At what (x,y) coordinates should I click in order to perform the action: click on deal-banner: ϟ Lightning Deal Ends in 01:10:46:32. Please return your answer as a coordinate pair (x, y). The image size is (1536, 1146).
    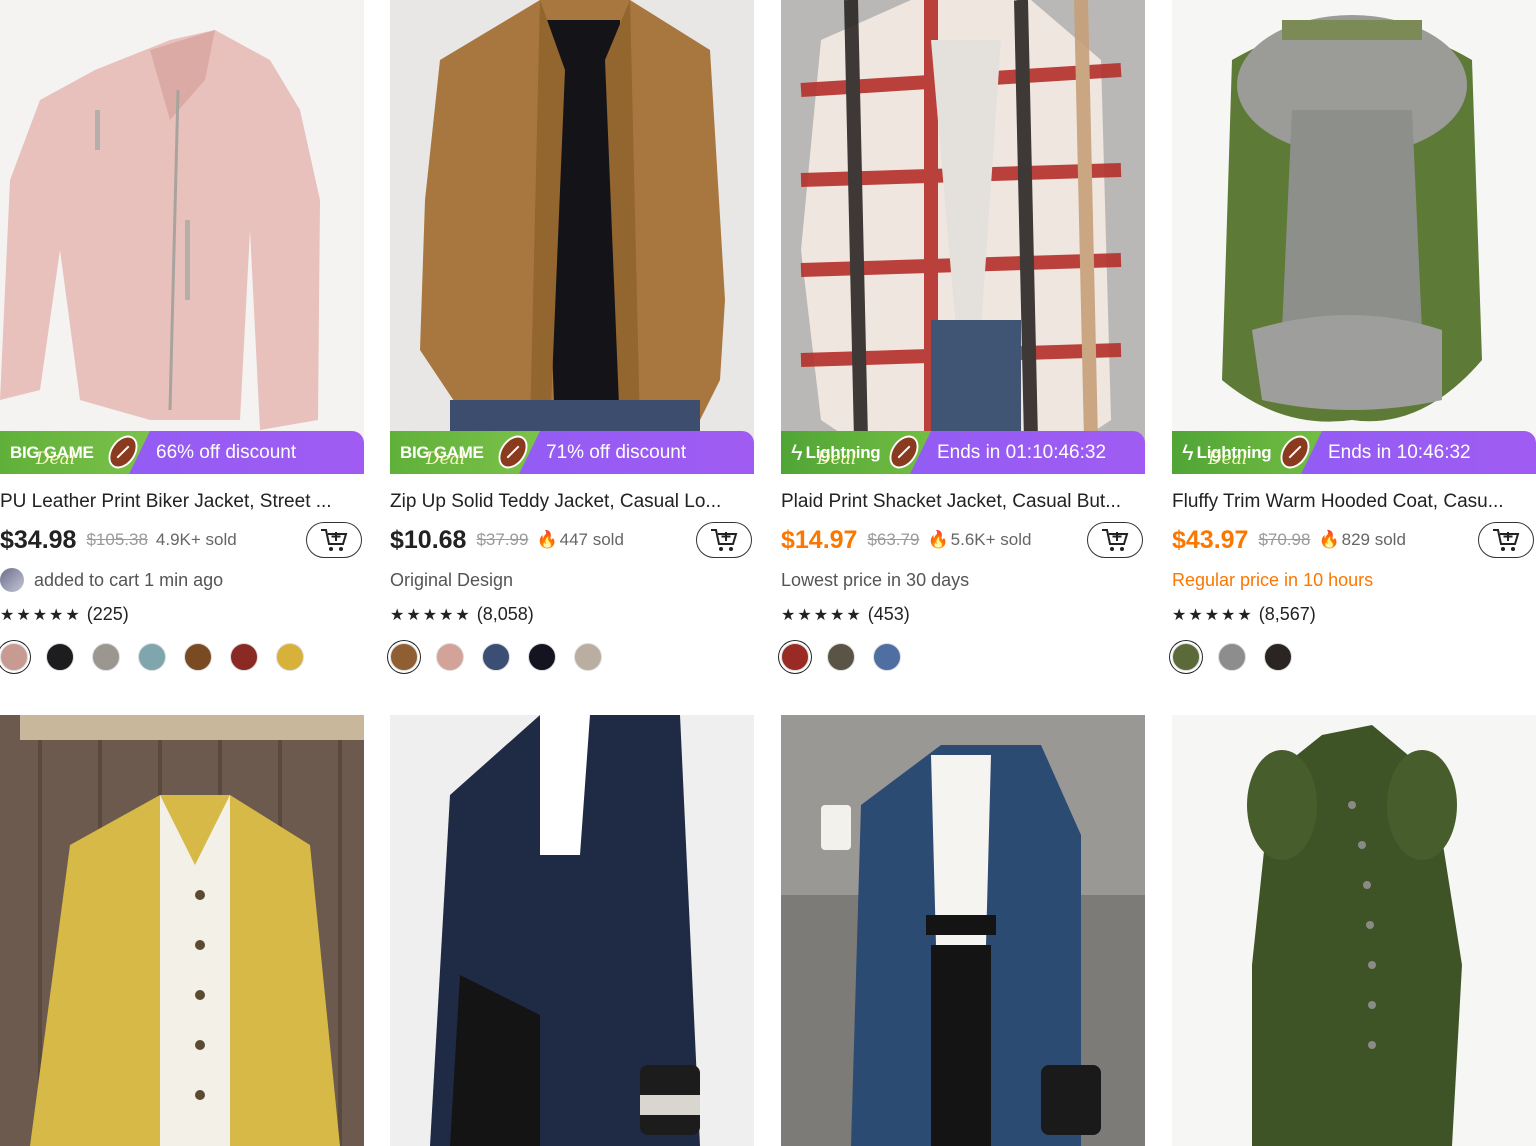
    Looking at the image, I should click on (963, 452).